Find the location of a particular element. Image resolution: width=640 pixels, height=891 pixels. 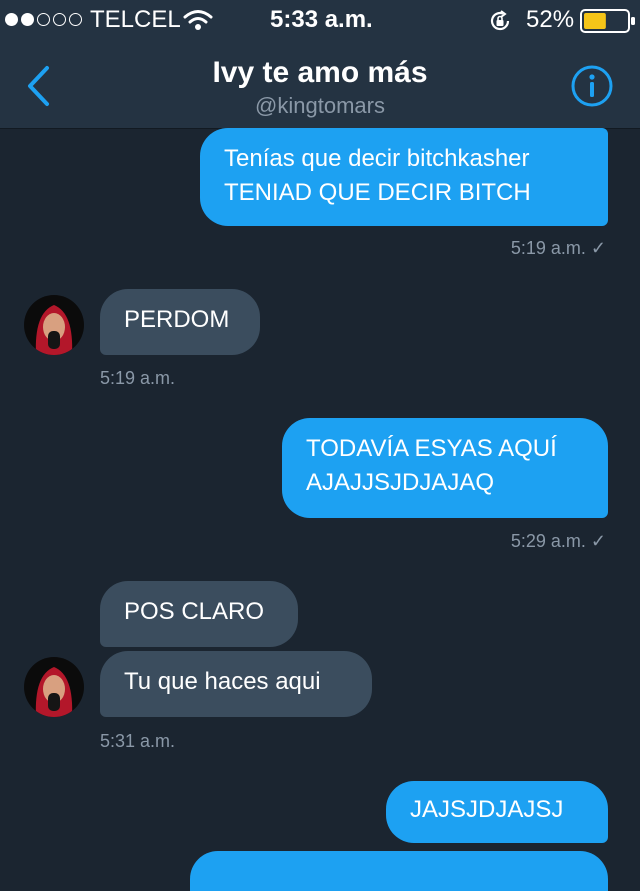

status-bar: TELCEL 5:33 a.m. 52% is located at coordinates (320, 20).